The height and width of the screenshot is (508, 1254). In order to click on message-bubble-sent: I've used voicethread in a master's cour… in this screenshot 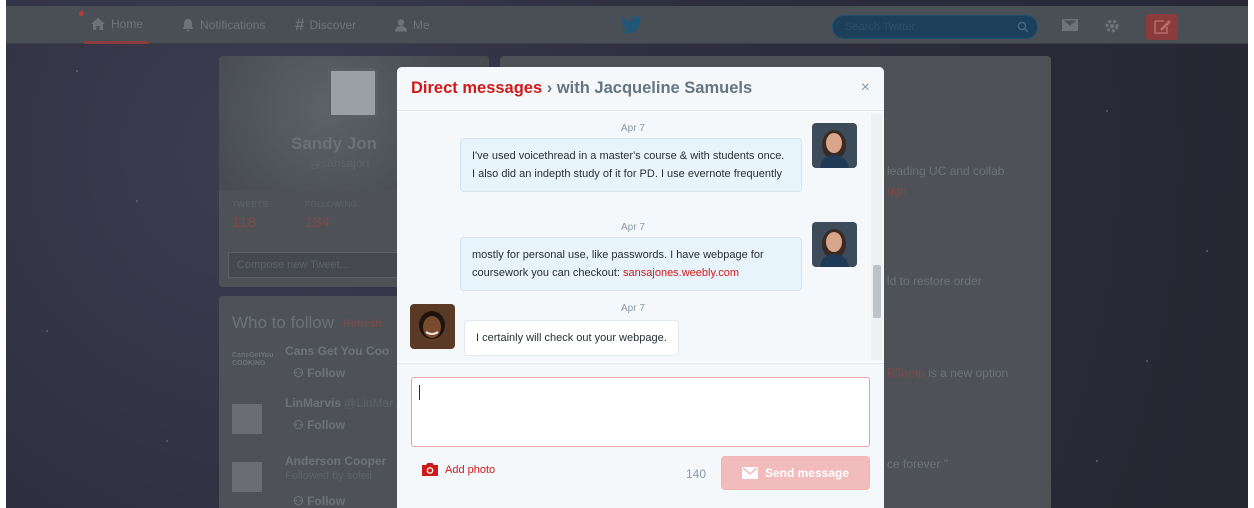, I will do `click(631, 165)`.